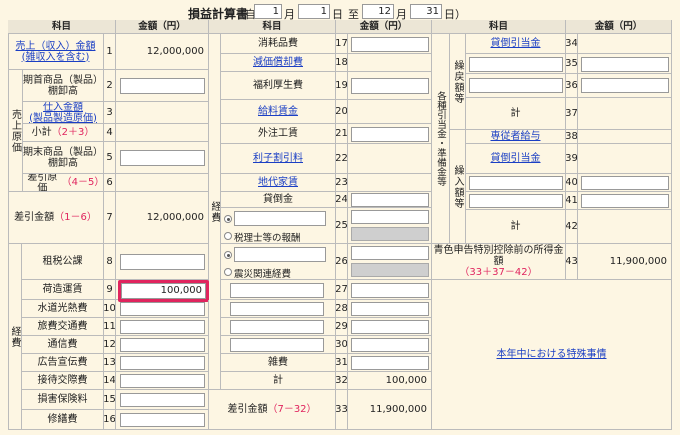 This screenshot has height=435, width=680. Describe the element at coordinates (342, 44) in the screenshot. I see `row-number: 17` at that location.